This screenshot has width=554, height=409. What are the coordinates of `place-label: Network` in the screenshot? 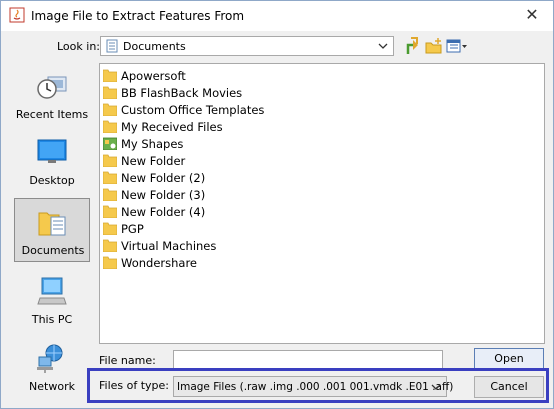 It's located at (52, 386).